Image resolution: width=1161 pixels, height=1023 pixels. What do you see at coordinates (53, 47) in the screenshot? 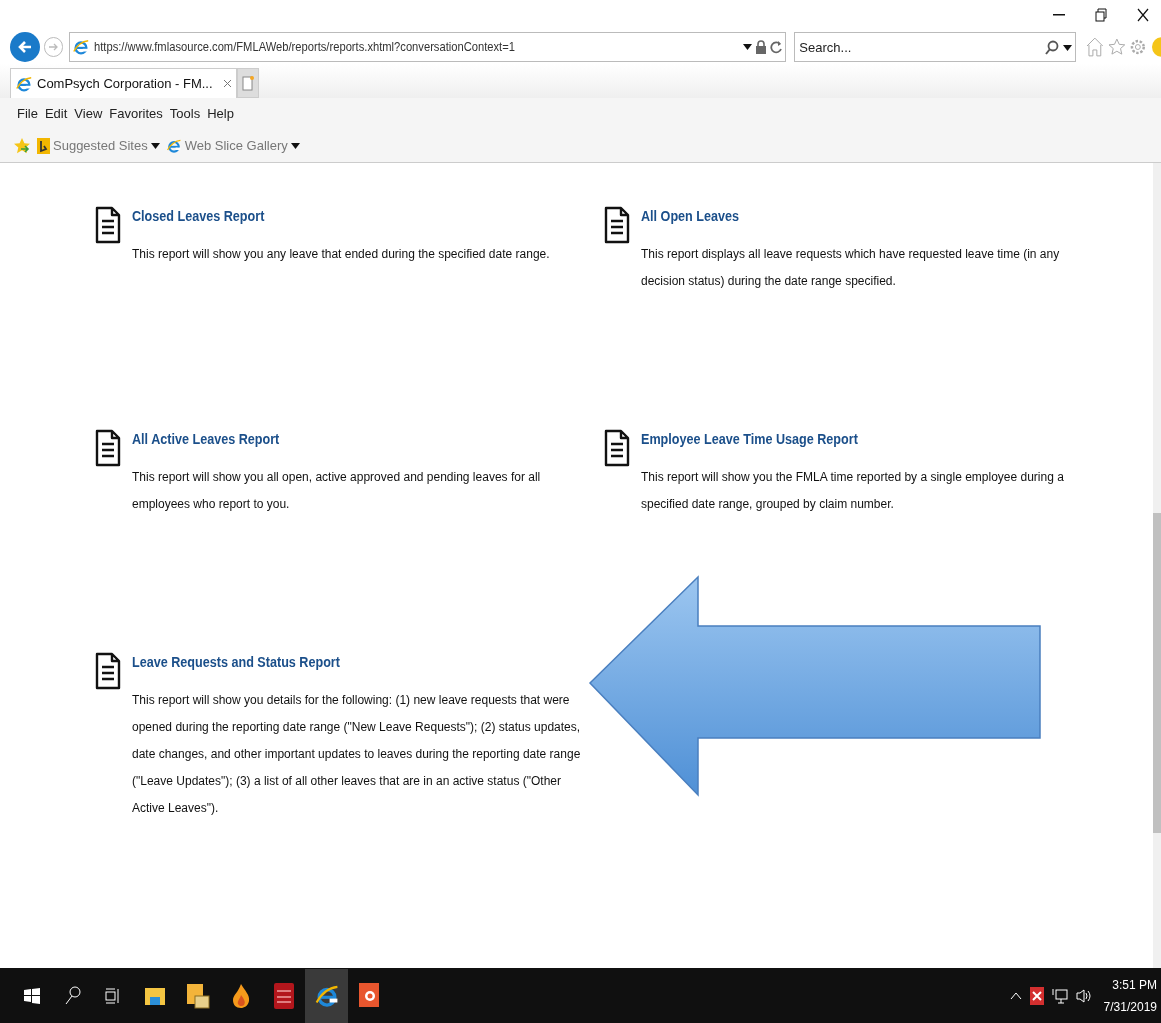
I see `forward-arrow-icon` at bounding box center [53, 47].